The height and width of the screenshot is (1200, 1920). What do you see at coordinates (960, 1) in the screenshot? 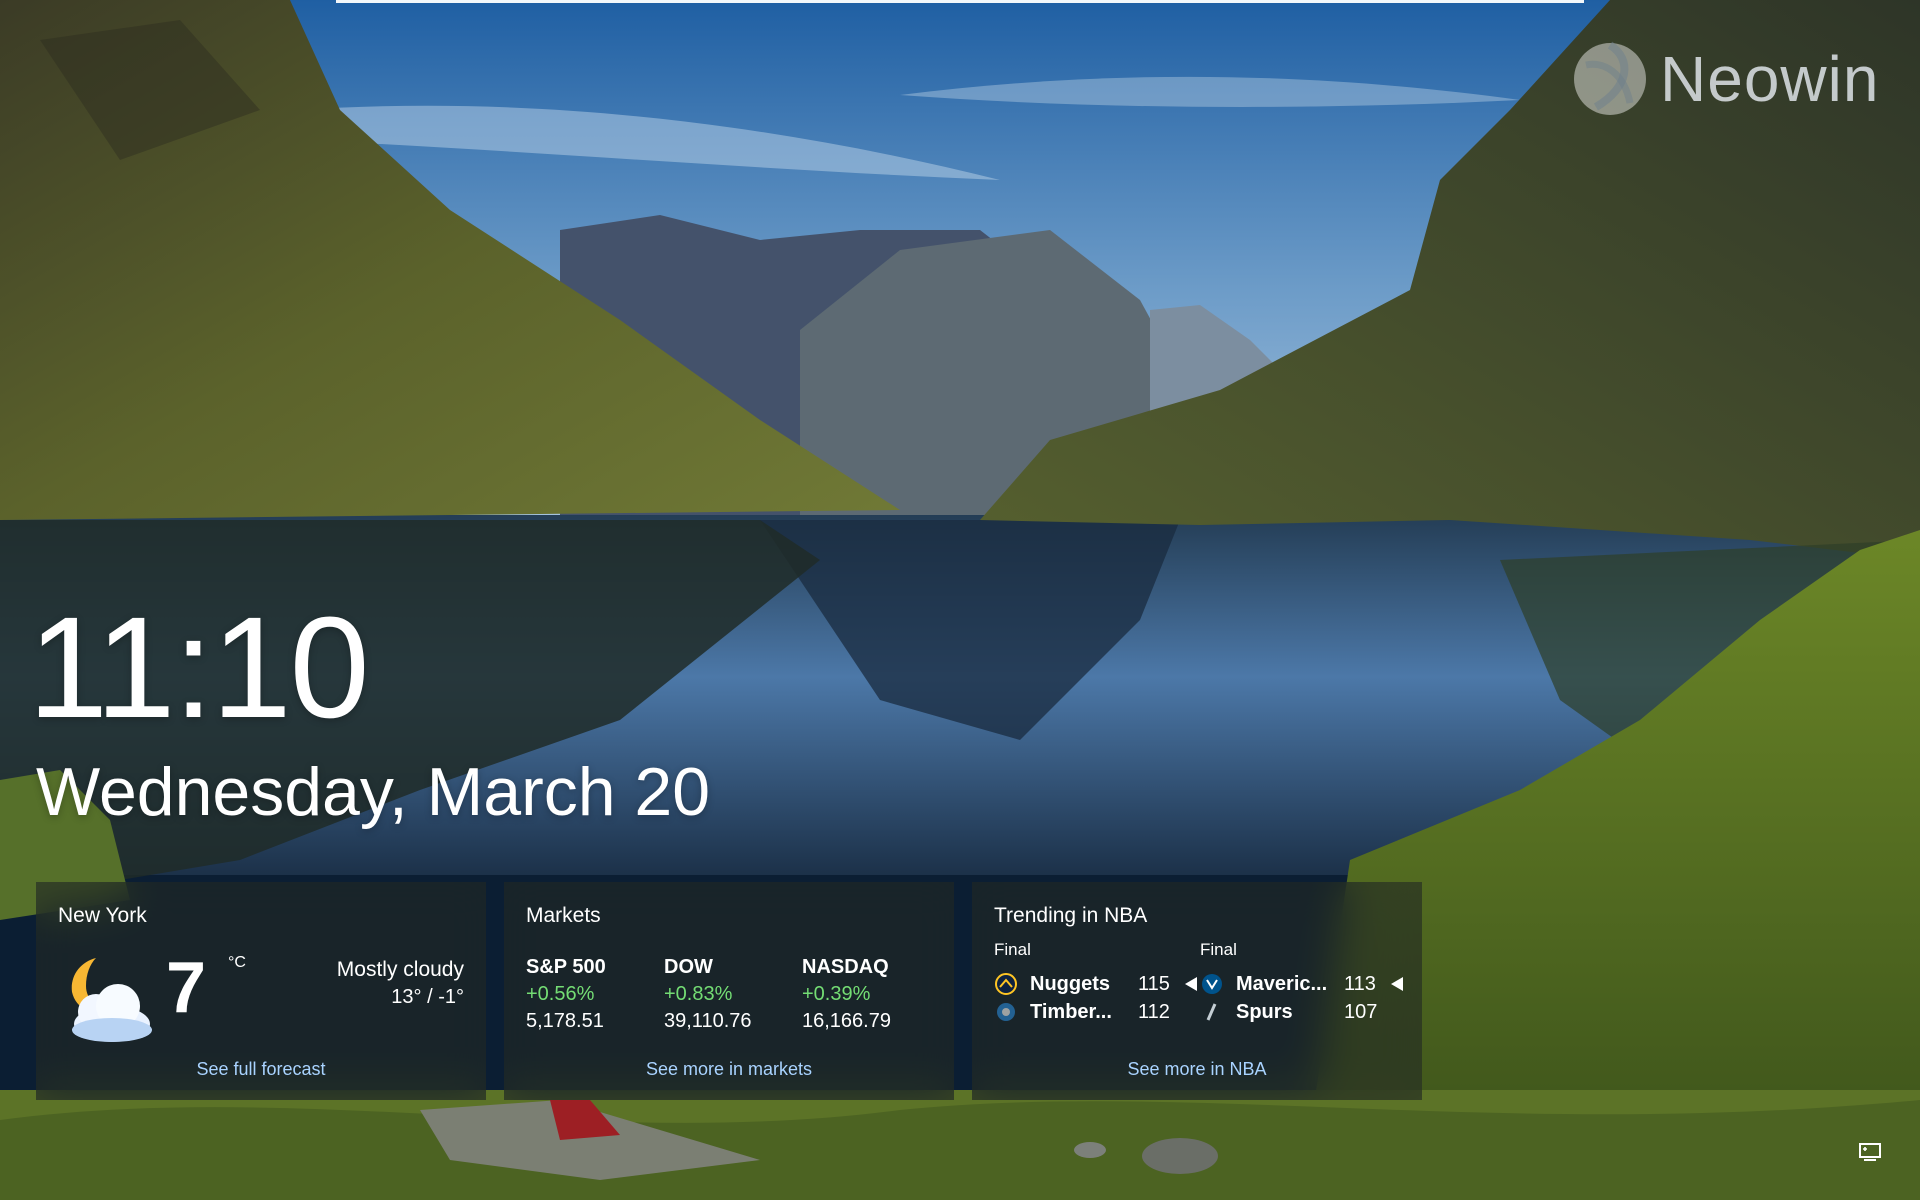
I see `top-progress-bar` at bounding box center [960, 1].